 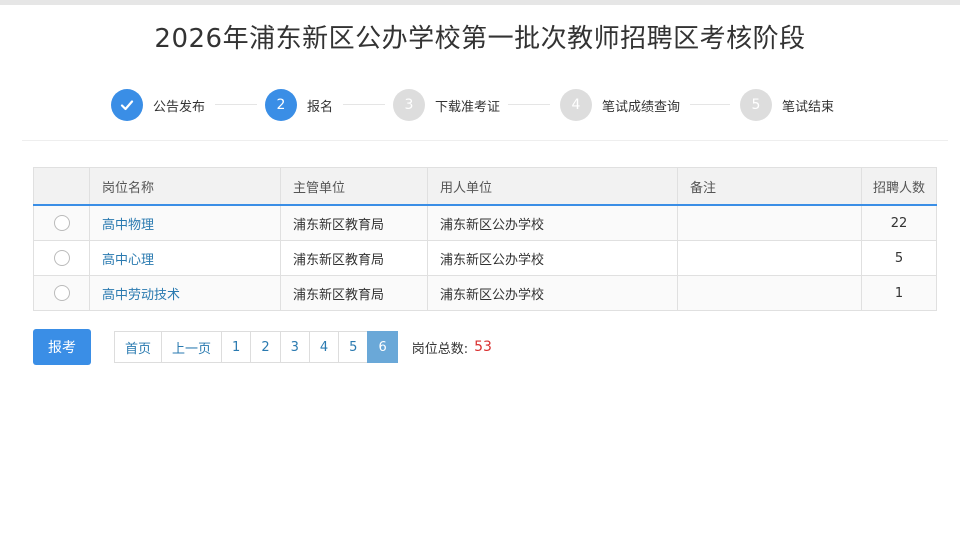 I want to click on step-score-query: 4 笔试成绩查询, so click(x=620, y=105).